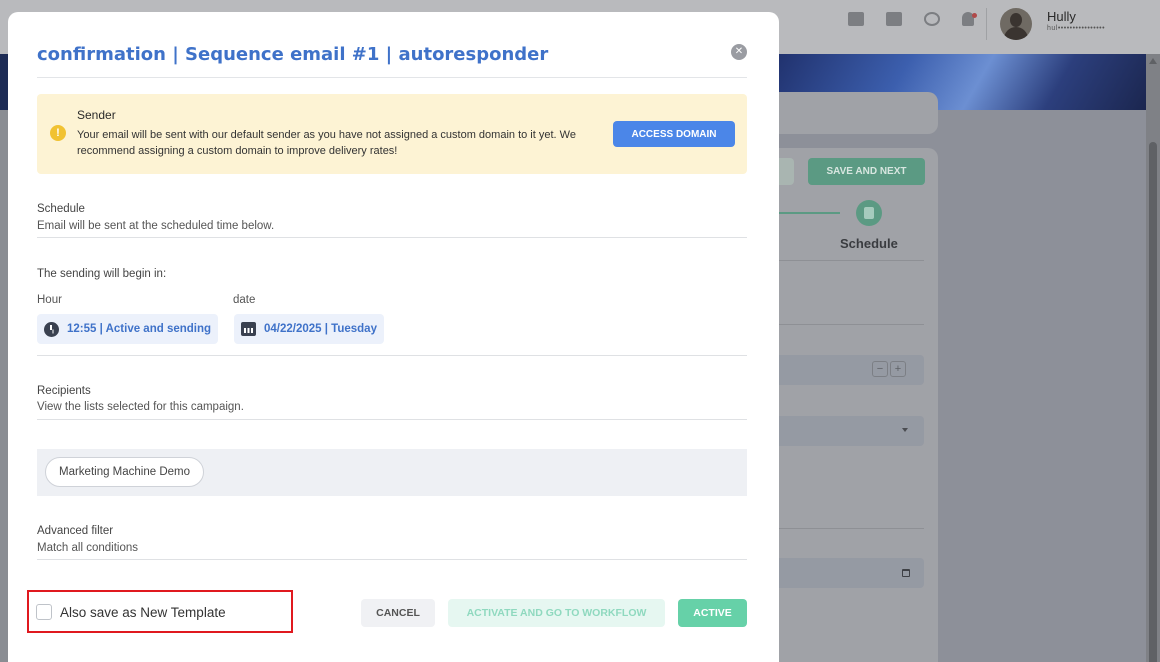  I want to click on scroll-up-arrow-icon, so click(1153, 61).